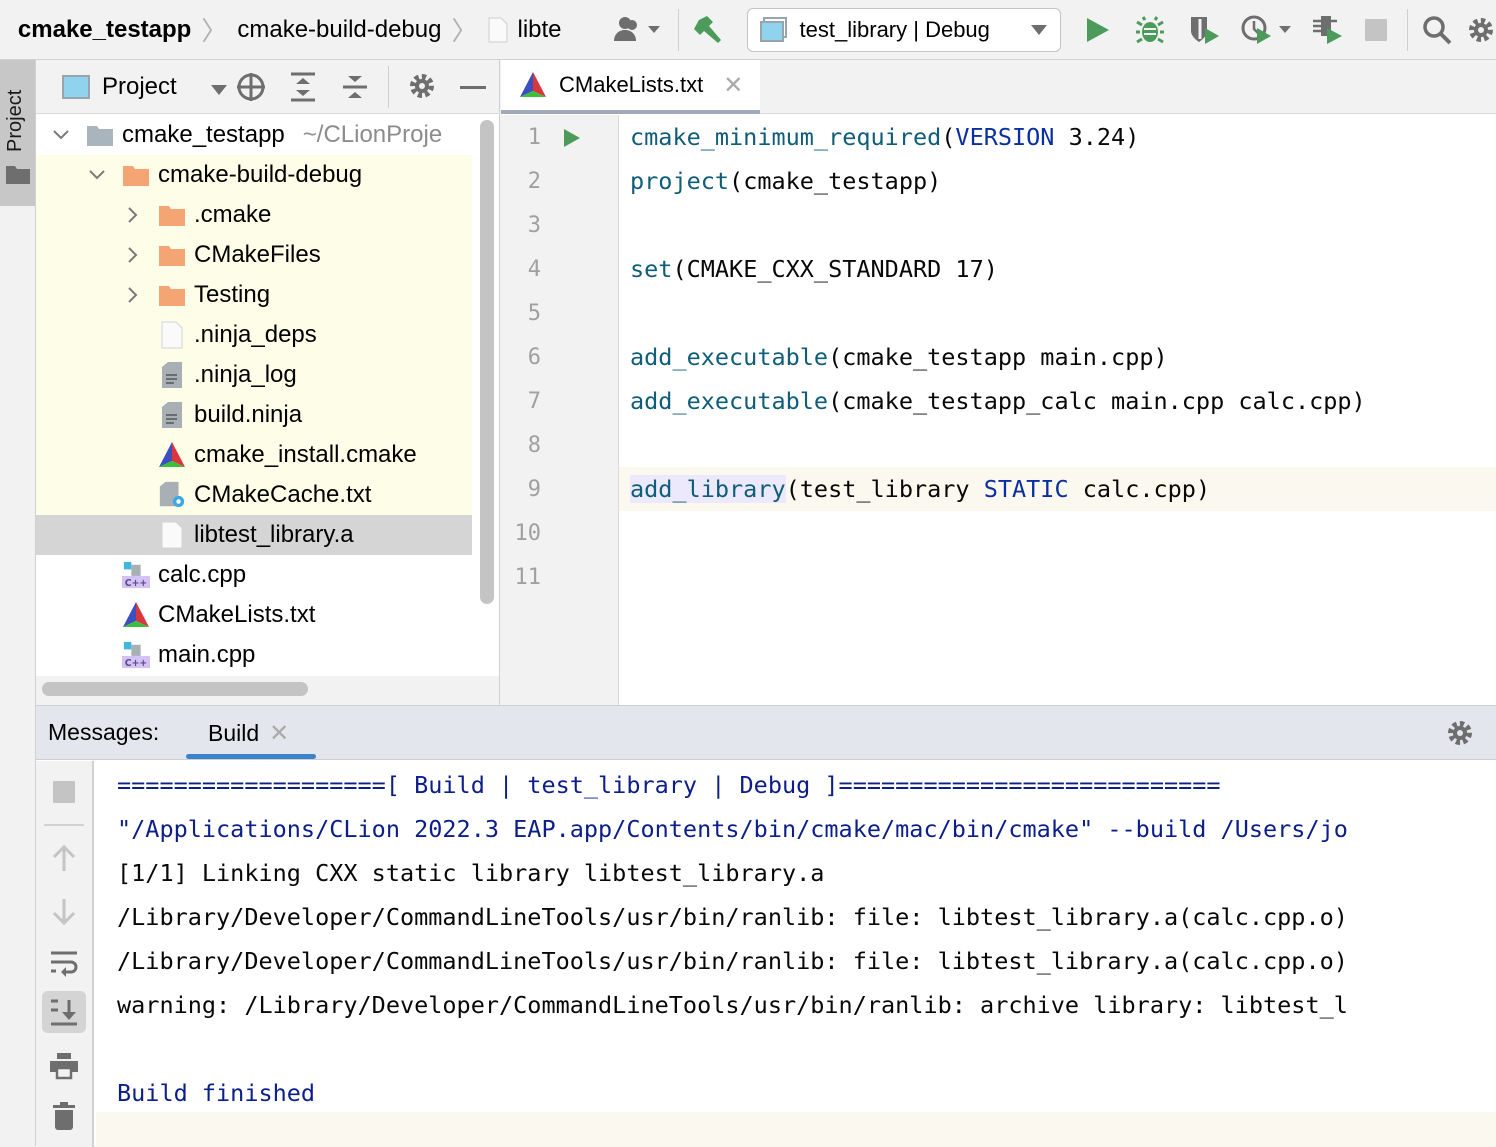 The height and width of the screenshot is (1147, 1496). I want to click on run-gutter-icon, so click(572, 138).